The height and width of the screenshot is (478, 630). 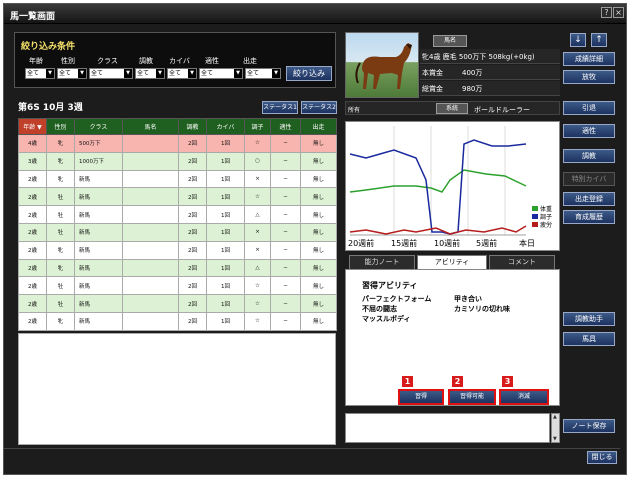 I want to click on select-class: 全て ▼, so click(x=111, y=73).